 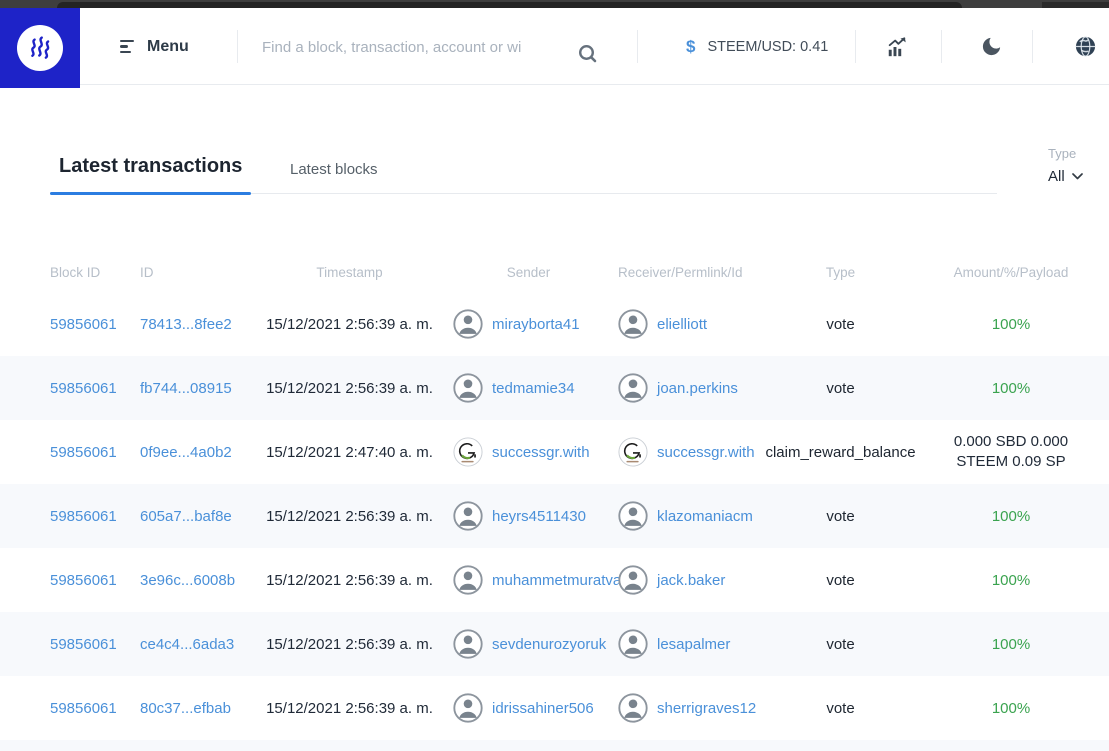 I want to click on menu-label: Menu, so click(x=168, y=46).